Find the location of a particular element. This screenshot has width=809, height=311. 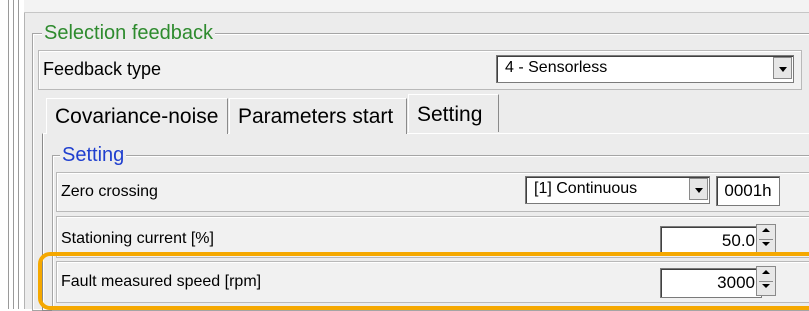

feedback-type-label: Feedback type is located at coordinates (102, 69).